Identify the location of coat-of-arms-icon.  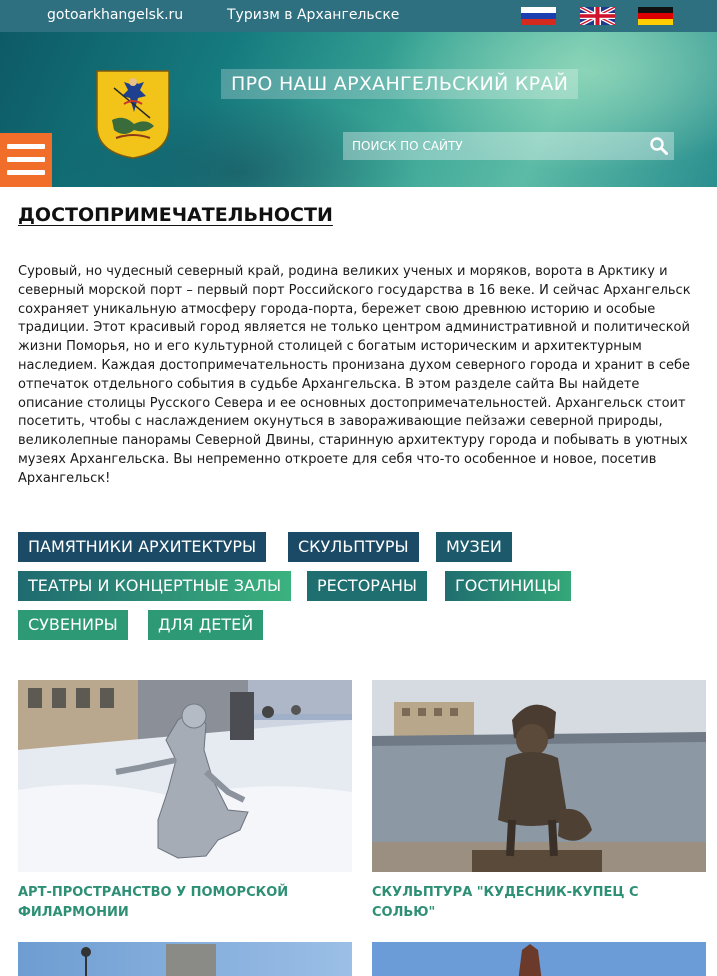
(133, 114).